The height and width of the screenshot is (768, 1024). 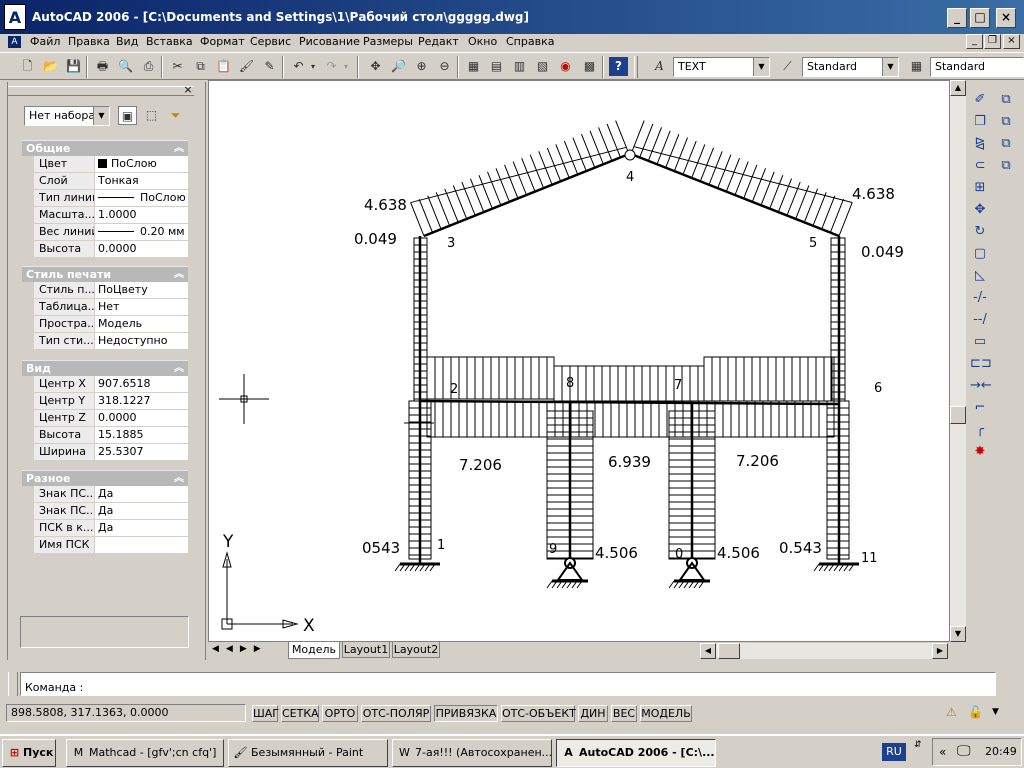 I want to click on property-row: Знак ПС... Да, so click(x=111, y=511).